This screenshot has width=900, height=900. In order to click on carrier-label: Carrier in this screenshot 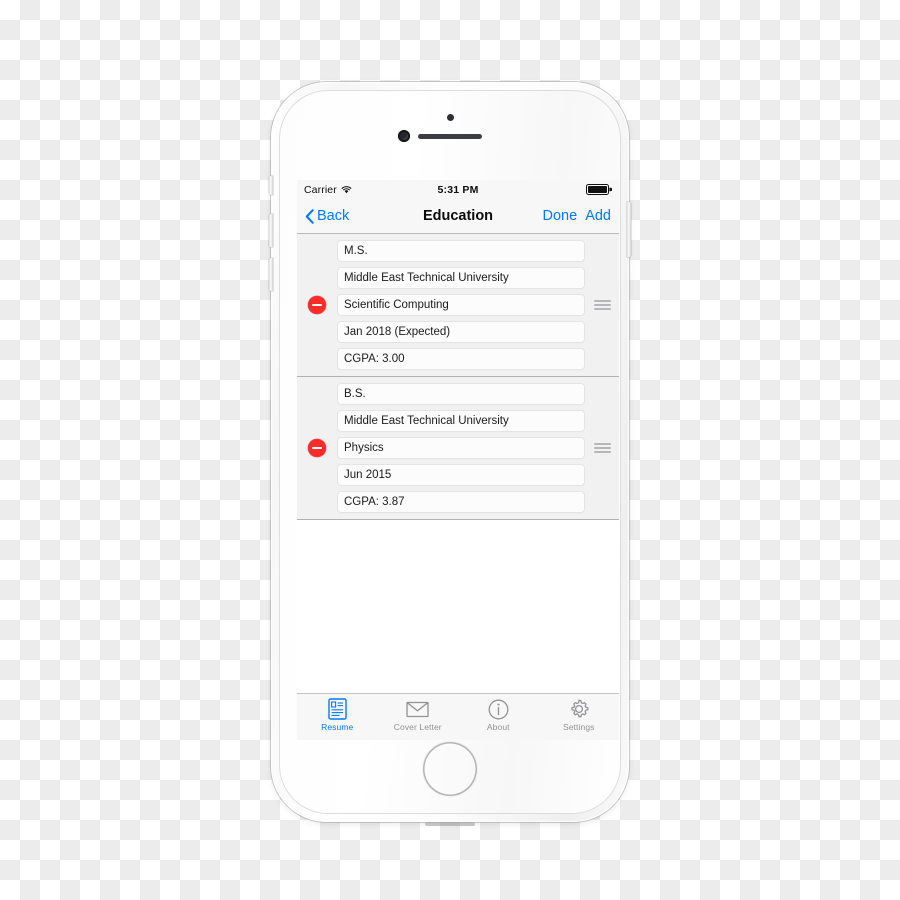, I will do `click(320, 189)`.